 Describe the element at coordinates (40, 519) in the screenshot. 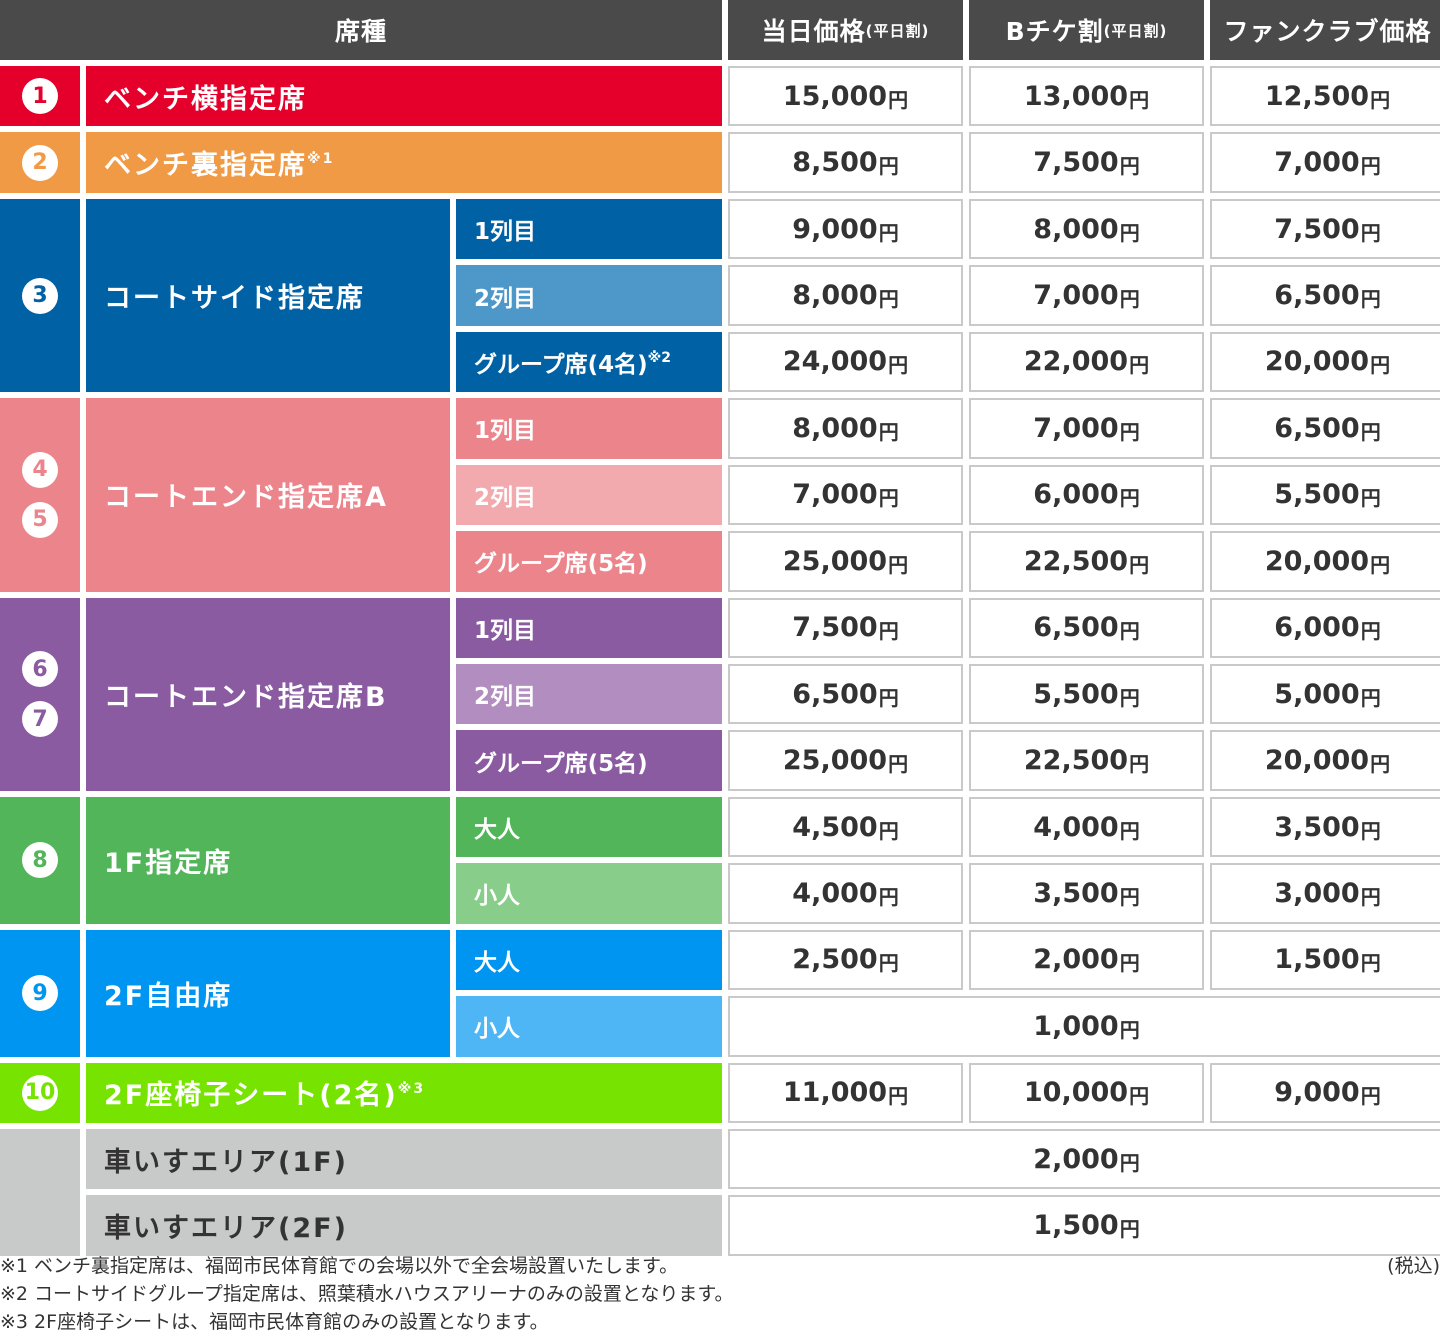

I see `seat-number-circle: 5` at that location.